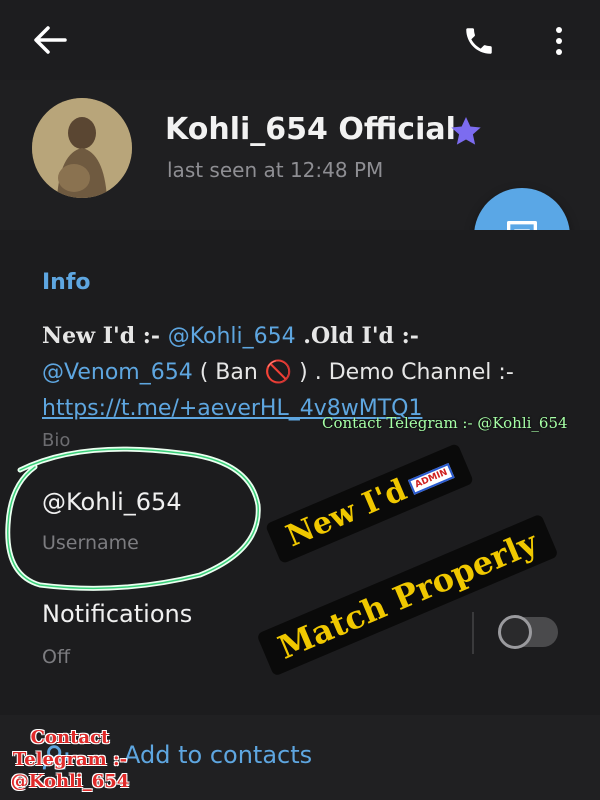 The width and height of the screenshot is (600, 800). I want to click on call-button, so click(479, 41).